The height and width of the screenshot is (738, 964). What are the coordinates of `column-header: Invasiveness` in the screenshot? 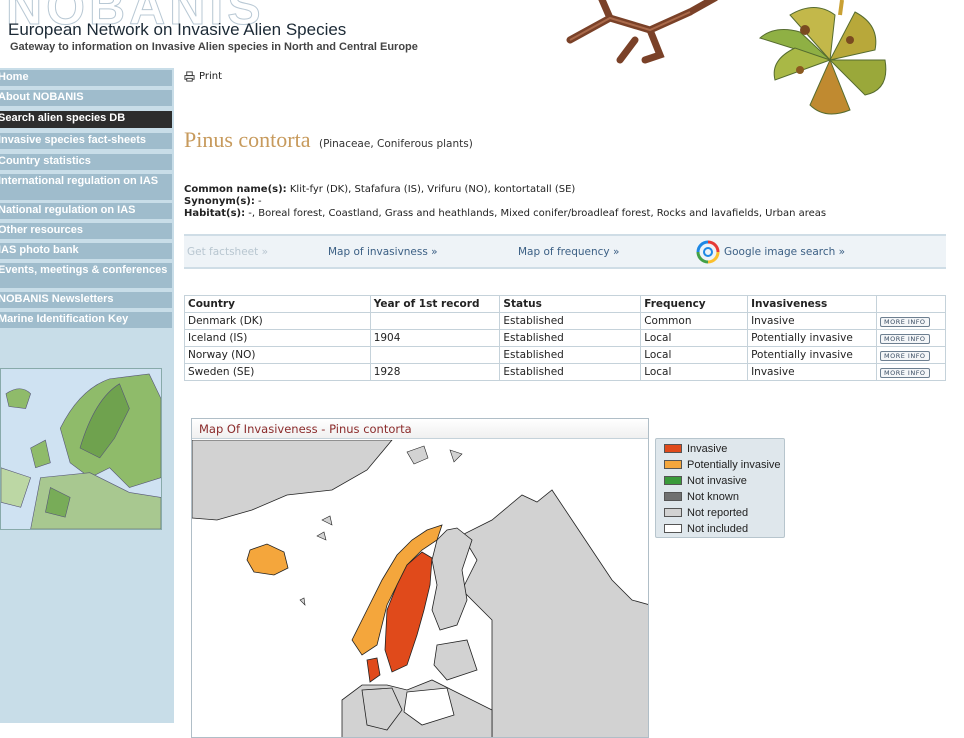 It's located at (812, 304).